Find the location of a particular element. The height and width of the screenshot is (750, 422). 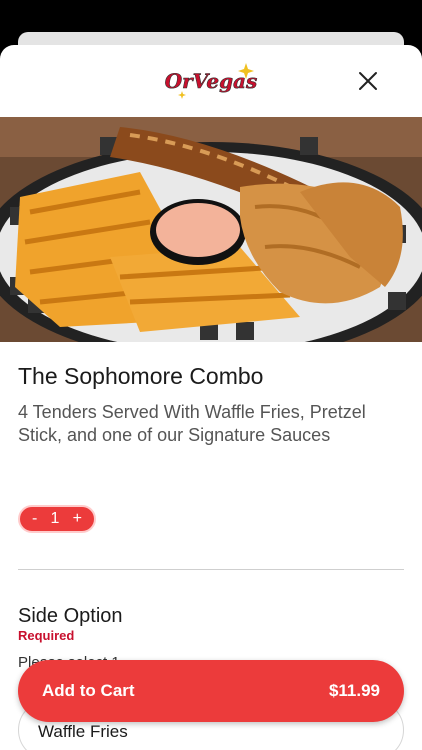

close-button is located at coordinates (368, 81).